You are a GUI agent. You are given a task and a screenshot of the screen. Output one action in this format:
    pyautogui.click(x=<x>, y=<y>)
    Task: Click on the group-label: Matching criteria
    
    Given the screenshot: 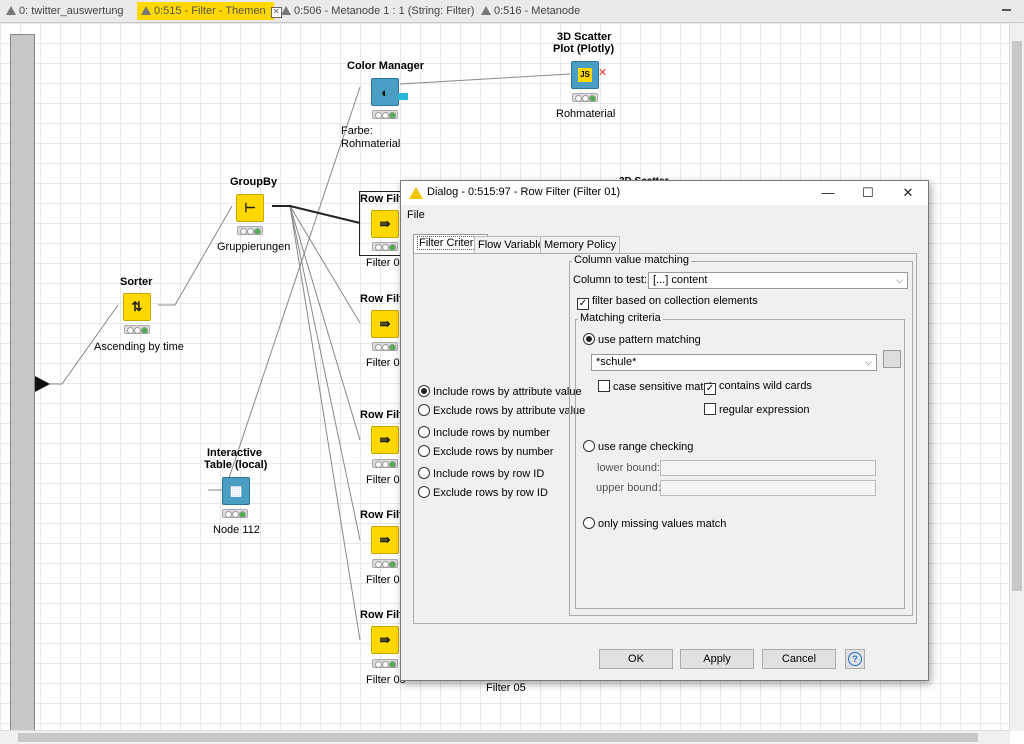 What is the action you would take?
    pyautogui.click(x=620, y=318)
    